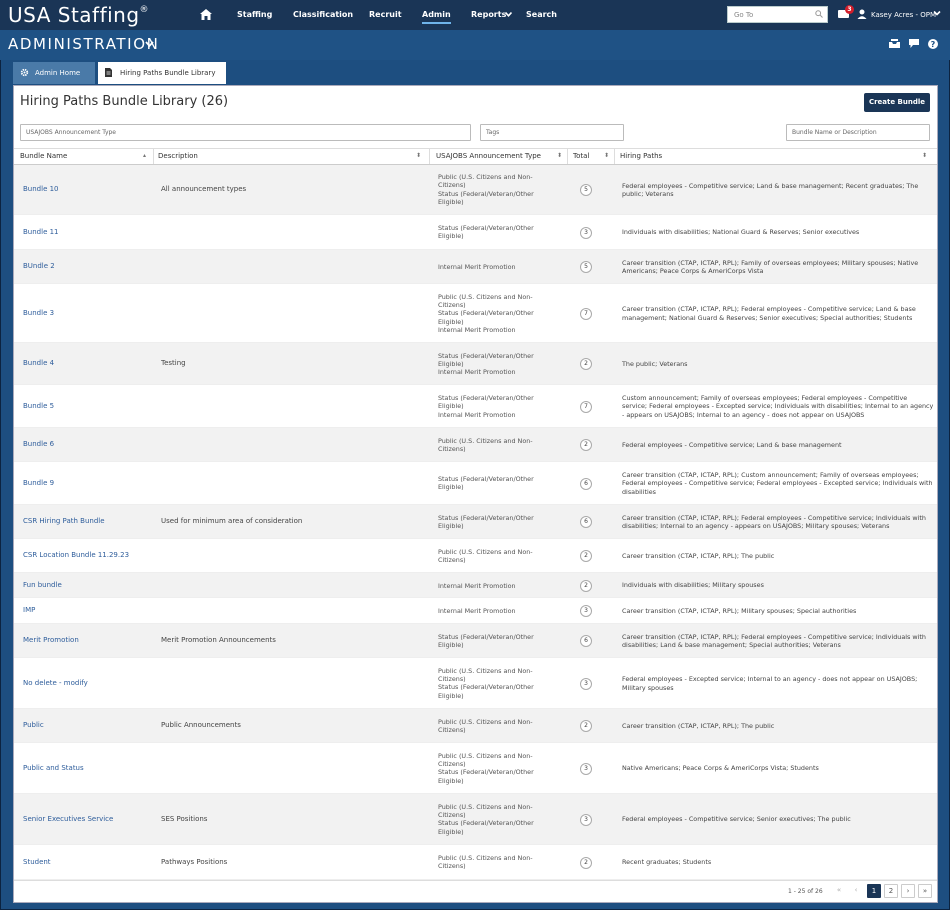 The height and width of the screenshot is (910, 950). What do you see at coordinates (153, 156) in the screenshot?
I see `column-divider` at bounding box center [153, 156].